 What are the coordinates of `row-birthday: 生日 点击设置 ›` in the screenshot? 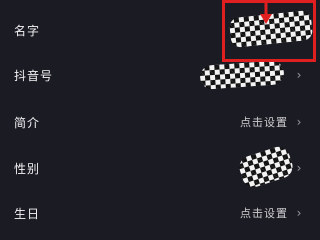 It's located at (160, 213).